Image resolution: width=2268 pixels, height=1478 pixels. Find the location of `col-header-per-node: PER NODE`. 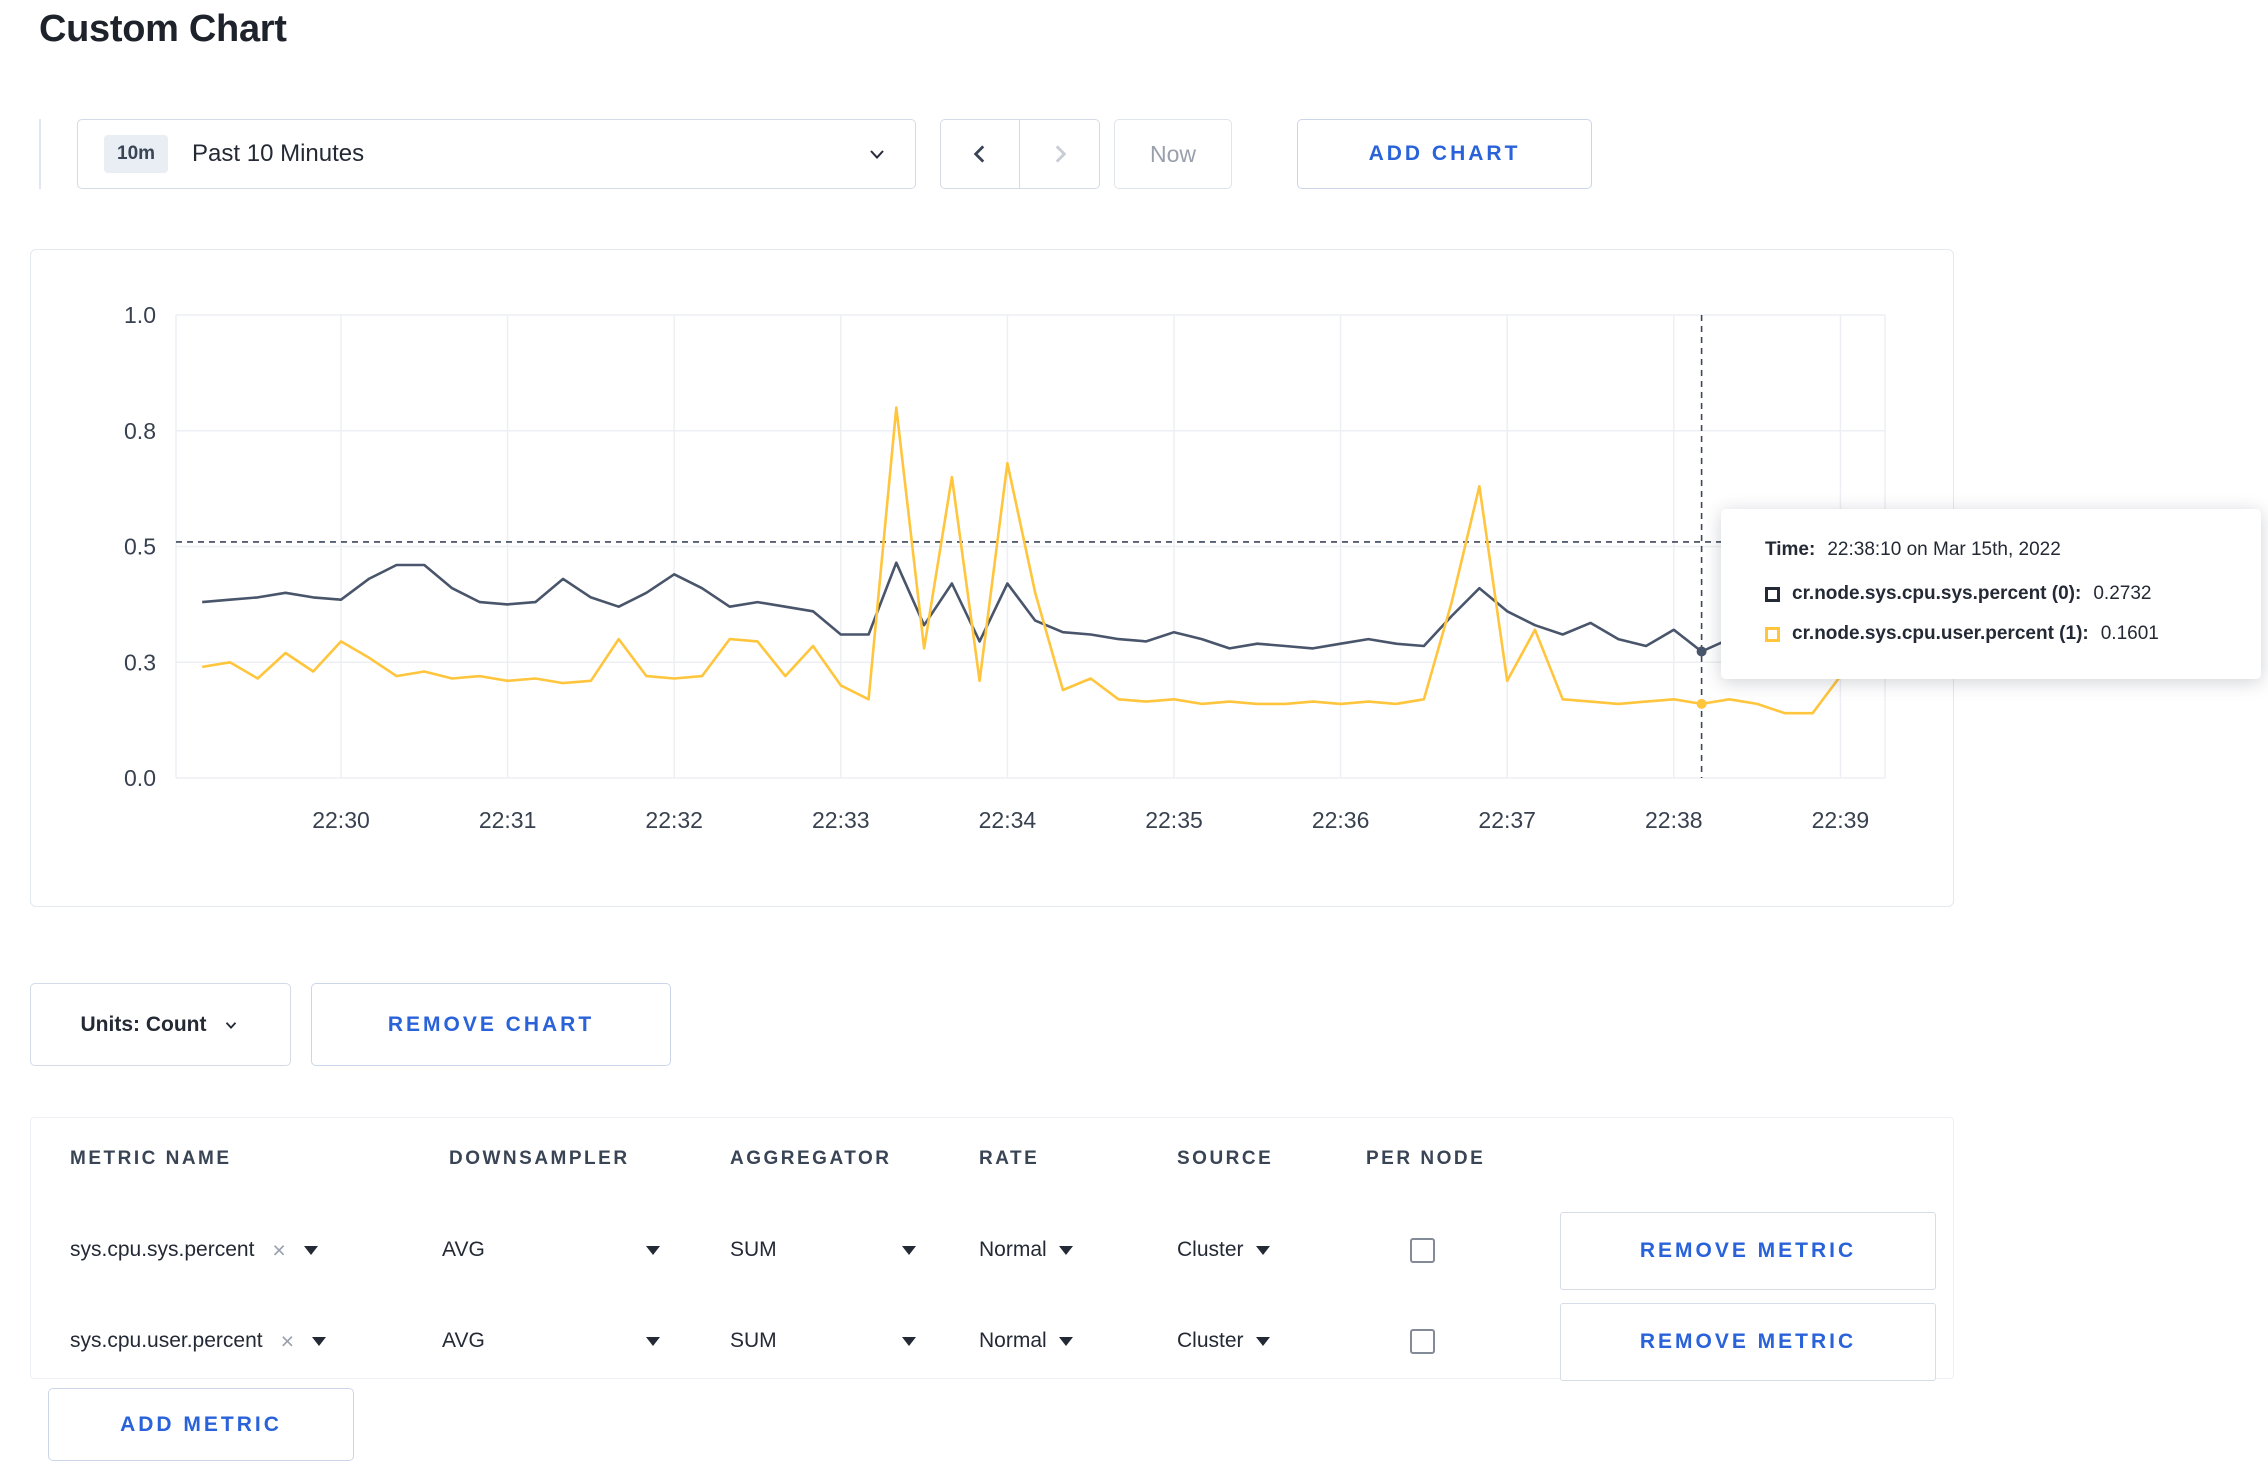

col-header-per-node: PER NODE is located at coordinates (1426, 1158).